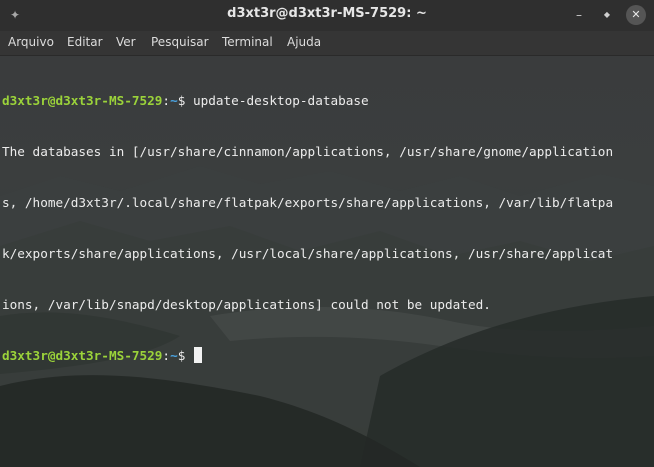 This screenshot has width=654, height=467. Describe the element at coordinates (636, 15) in the screenshot. I see `close-button: ✕` at that location.